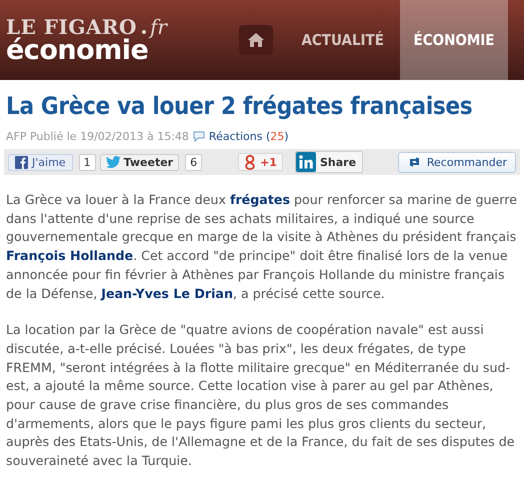 Image resolution: width=524 pixels, height=496 pixels. I want to click on home-button, so click(256, 40).